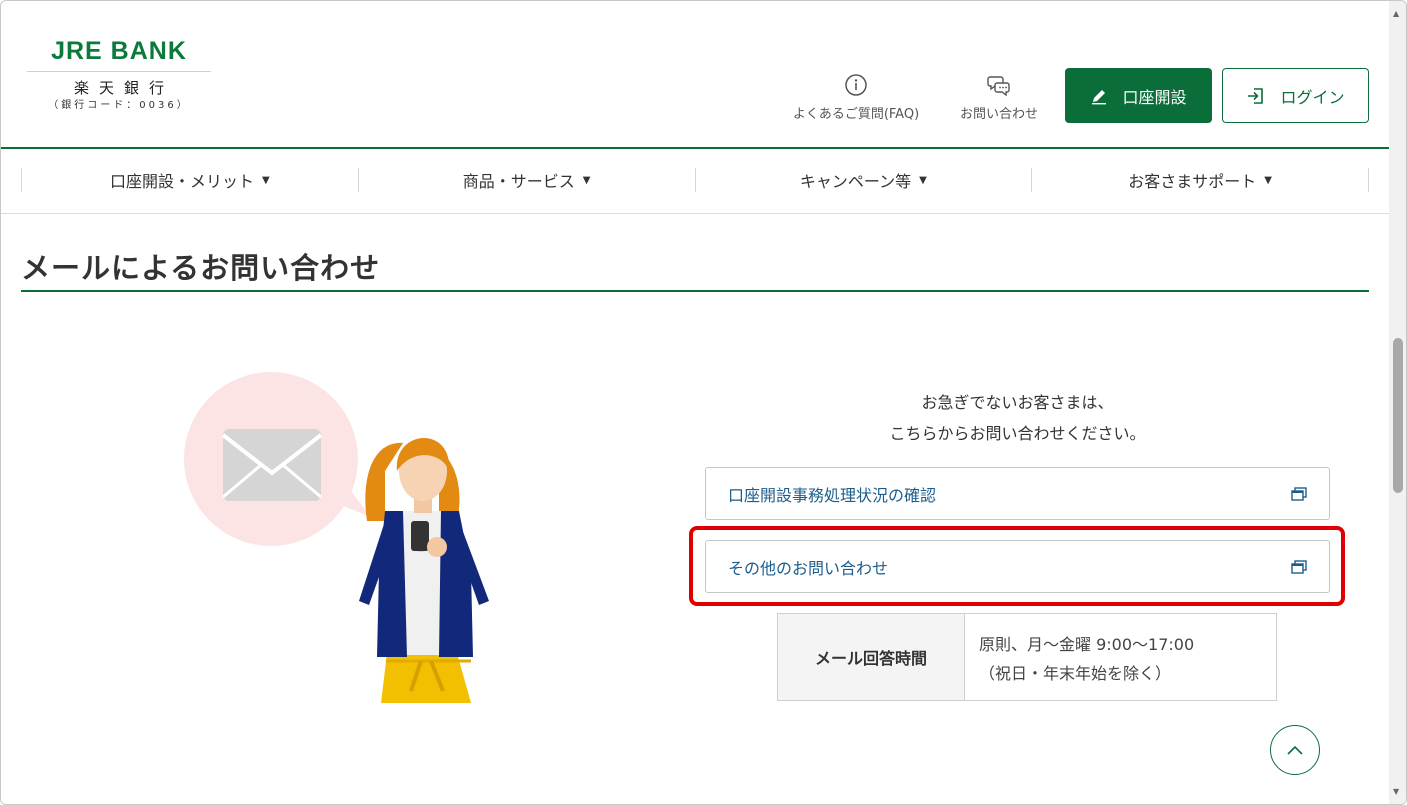 The image size is (1407, 805). Describe the element at coordinates (1017, 418) in the screenshot. I see `intro-text: お急ぎでないお客さまは、 こちらからお問い合わせください。` at that location.